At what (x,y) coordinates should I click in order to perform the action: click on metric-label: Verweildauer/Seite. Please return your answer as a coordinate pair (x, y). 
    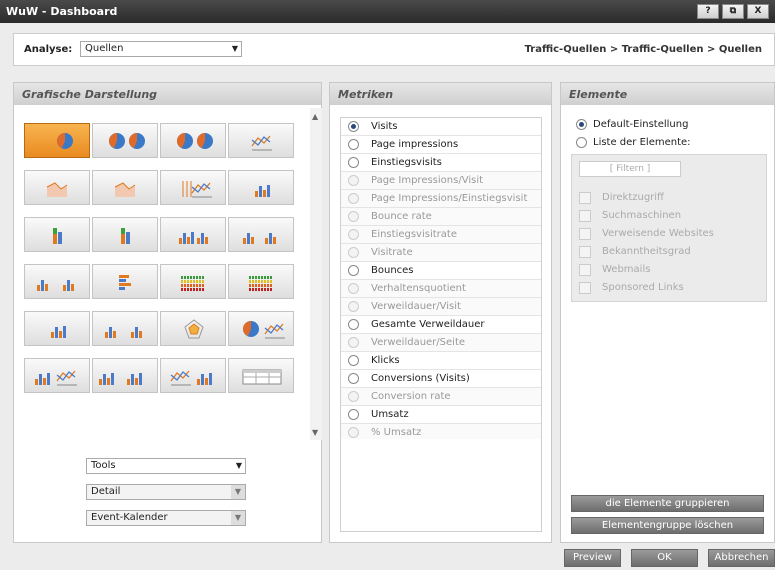
    Looking at the image, I should click on (418, 342).